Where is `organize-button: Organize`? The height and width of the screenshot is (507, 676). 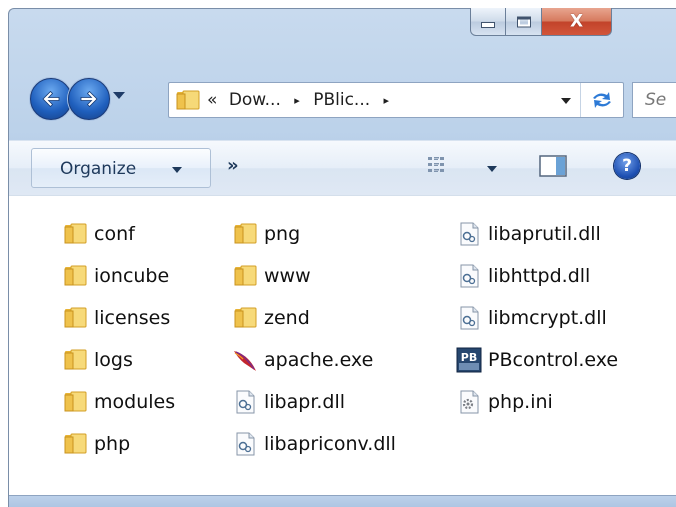
organize-button: Organize is located at coordinates (121, 168).